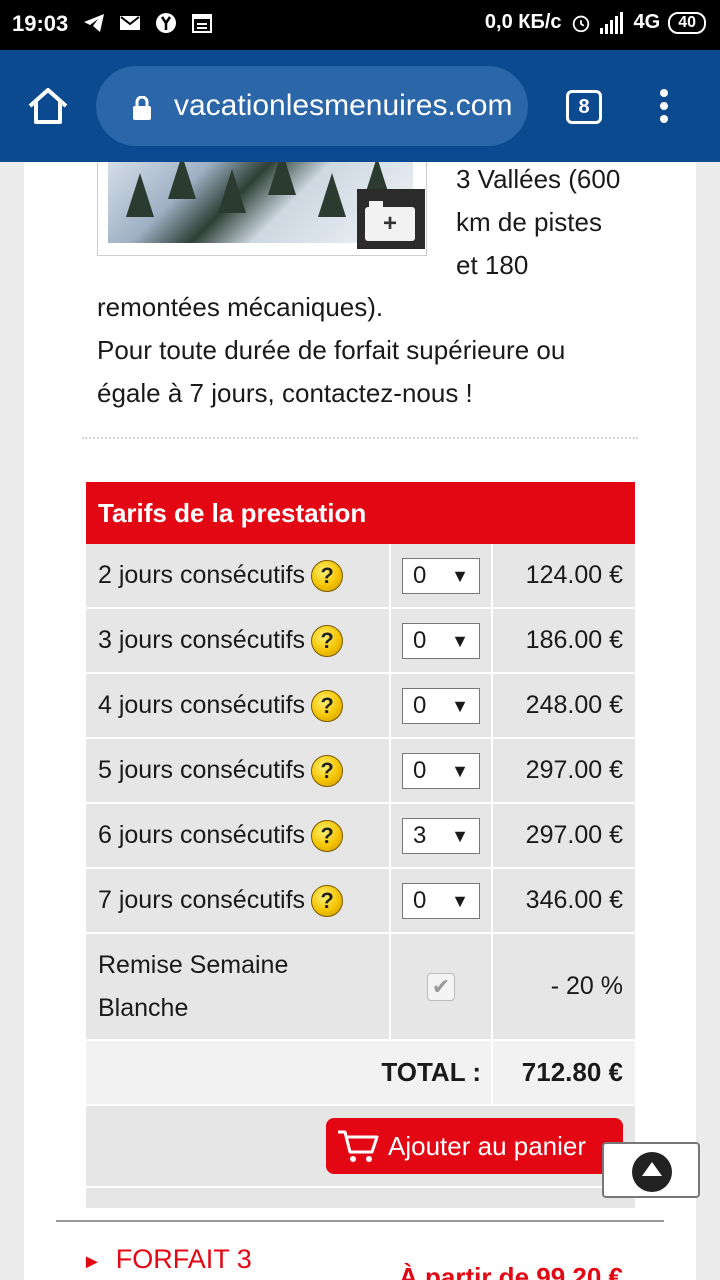  What do you see at coordinates (238, 986) in the screenshot?
I see `discount-label: Remise Semaine Blanche` at bounding box center [238, 986].